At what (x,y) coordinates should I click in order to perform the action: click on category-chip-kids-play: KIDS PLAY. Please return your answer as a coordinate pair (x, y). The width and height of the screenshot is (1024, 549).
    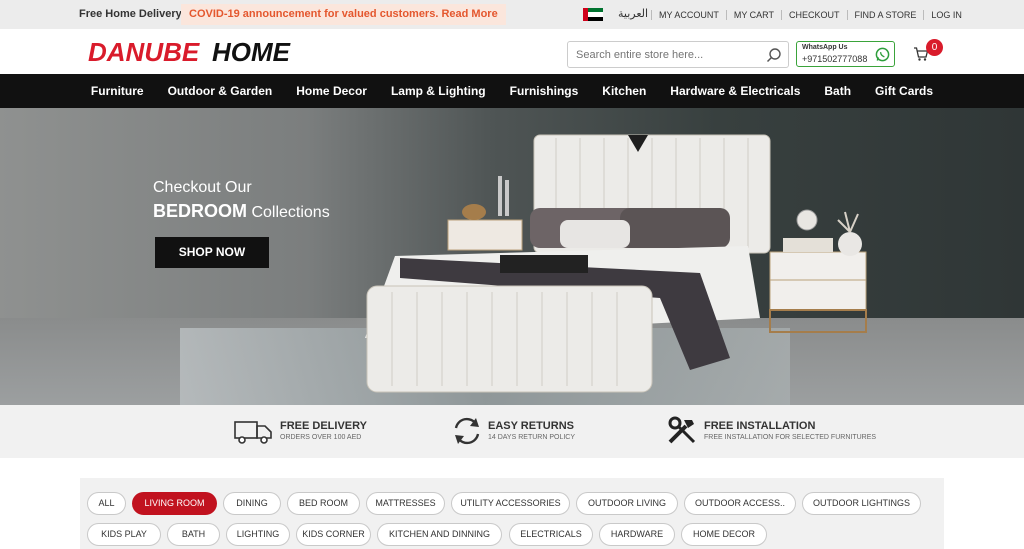
    Looking at the image, I should click on (124, 534).